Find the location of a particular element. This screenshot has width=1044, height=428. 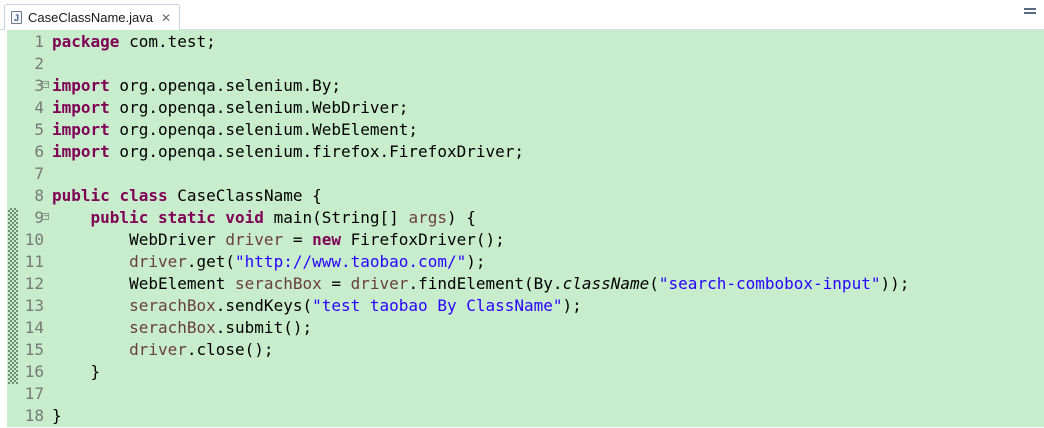

code-text: import org.openqa.selenium.By; is located at coordinates (196, 87).